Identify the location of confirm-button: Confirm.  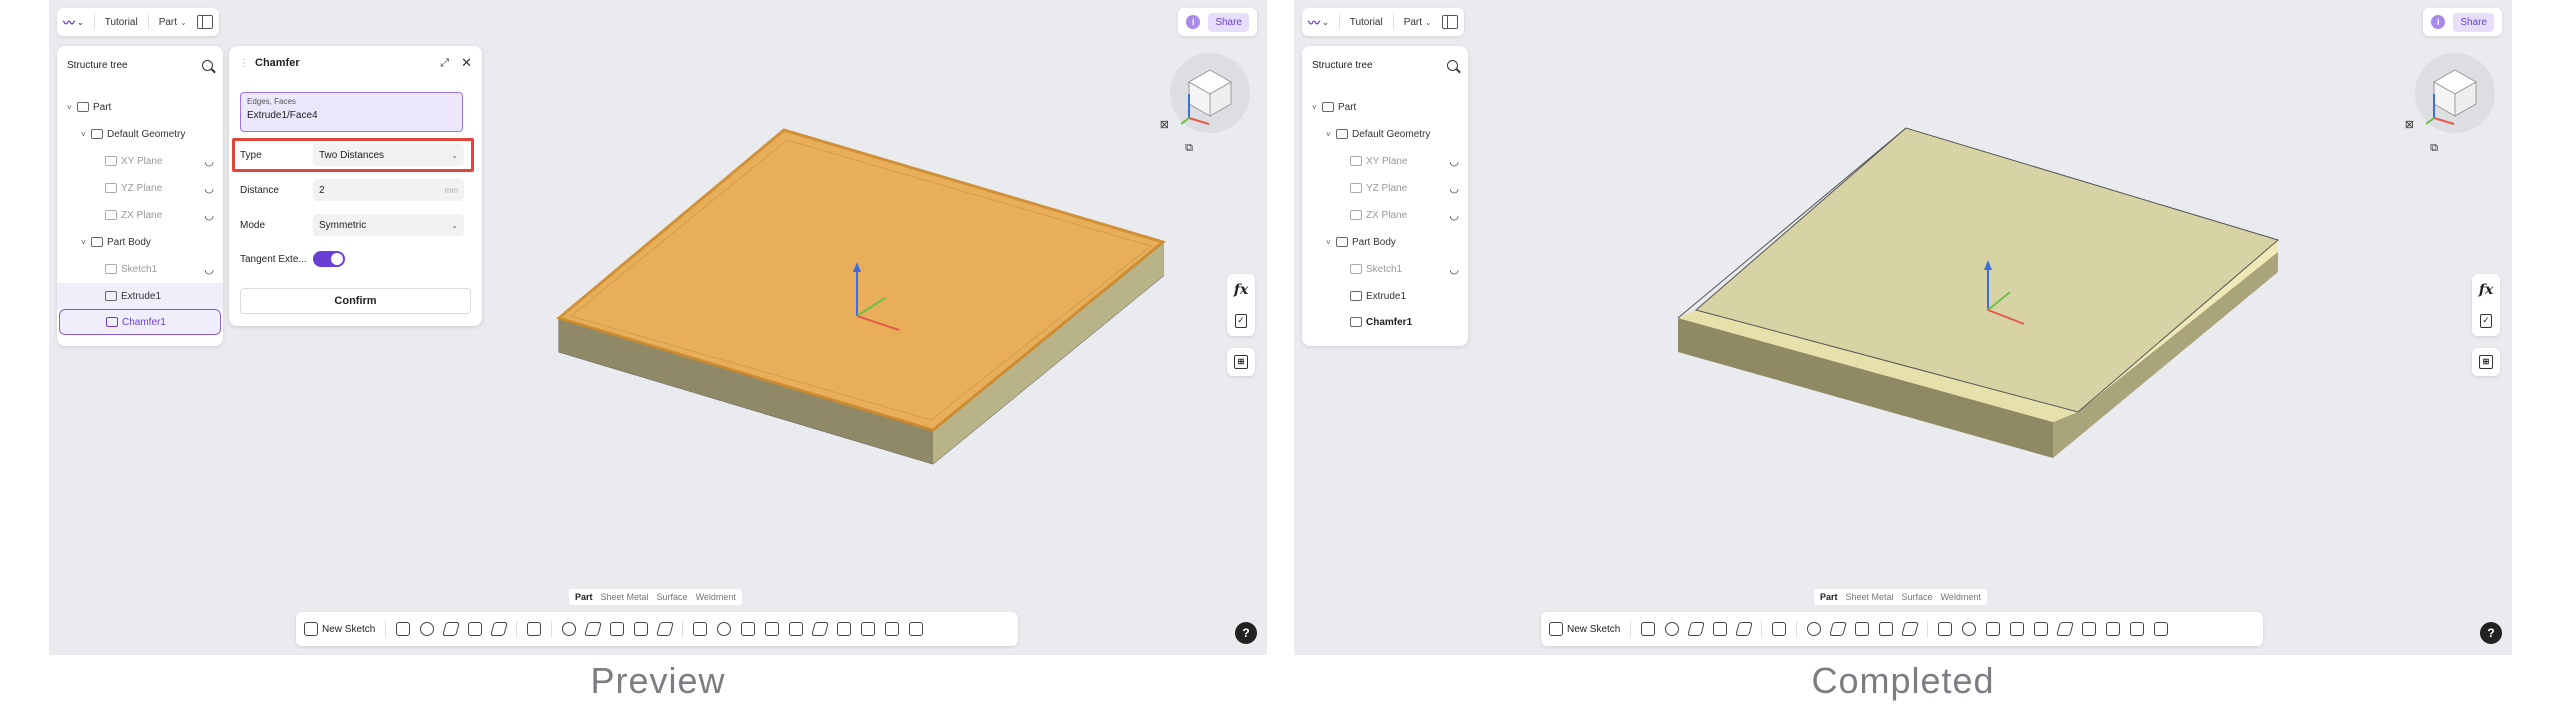
(355, 301).